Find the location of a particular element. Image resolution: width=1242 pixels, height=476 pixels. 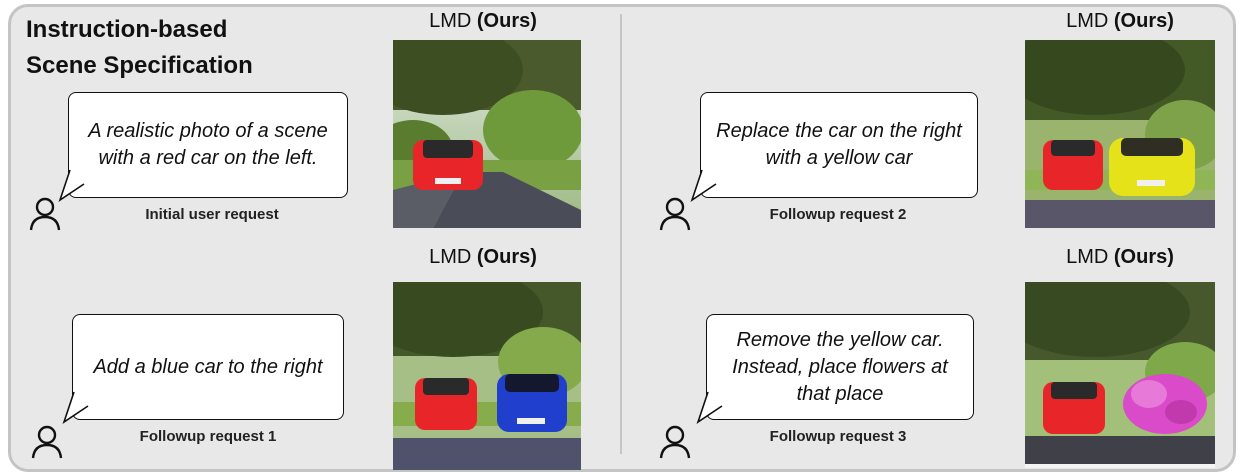

speech-bubble-followup-1: Add a blue car to the right is located at coordinates (208, 367).